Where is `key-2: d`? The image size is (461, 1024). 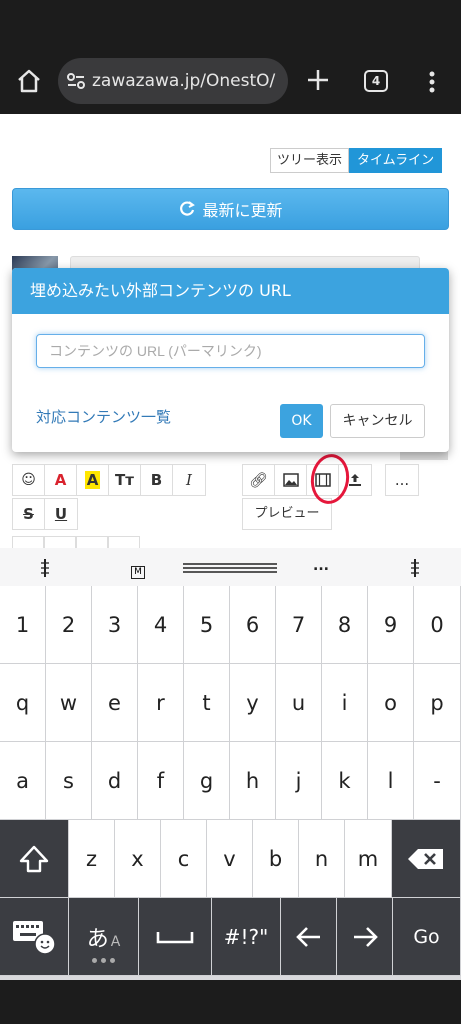 key-2: d is located at coordinates (115, 781).